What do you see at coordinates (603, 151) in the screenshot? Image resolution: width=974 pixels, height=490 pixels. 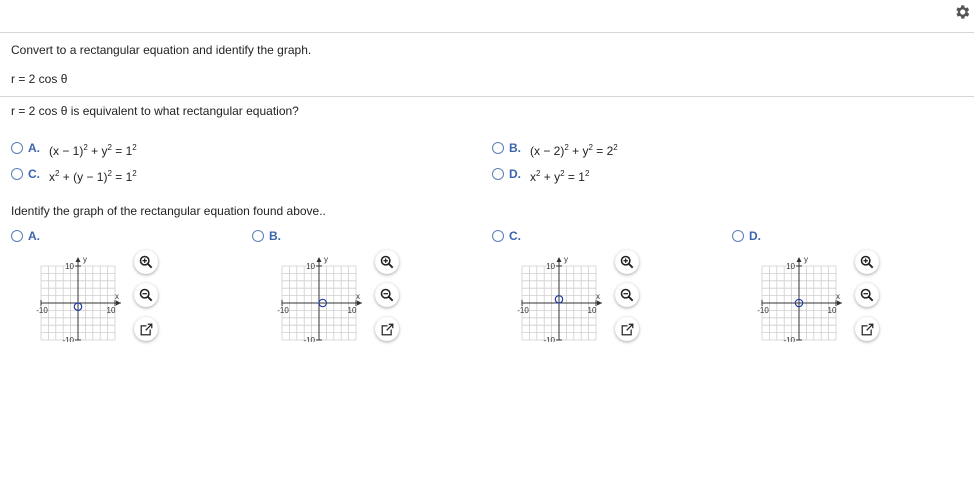 I see `equation-term: = 2` at bounding box center [603, 151].